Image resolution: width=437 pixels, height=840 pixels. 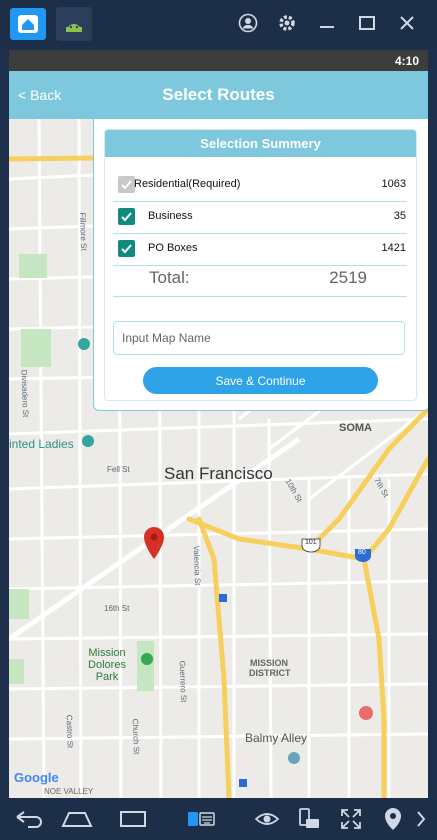 I want to click on map-name-input, so click(x=259, y=338).